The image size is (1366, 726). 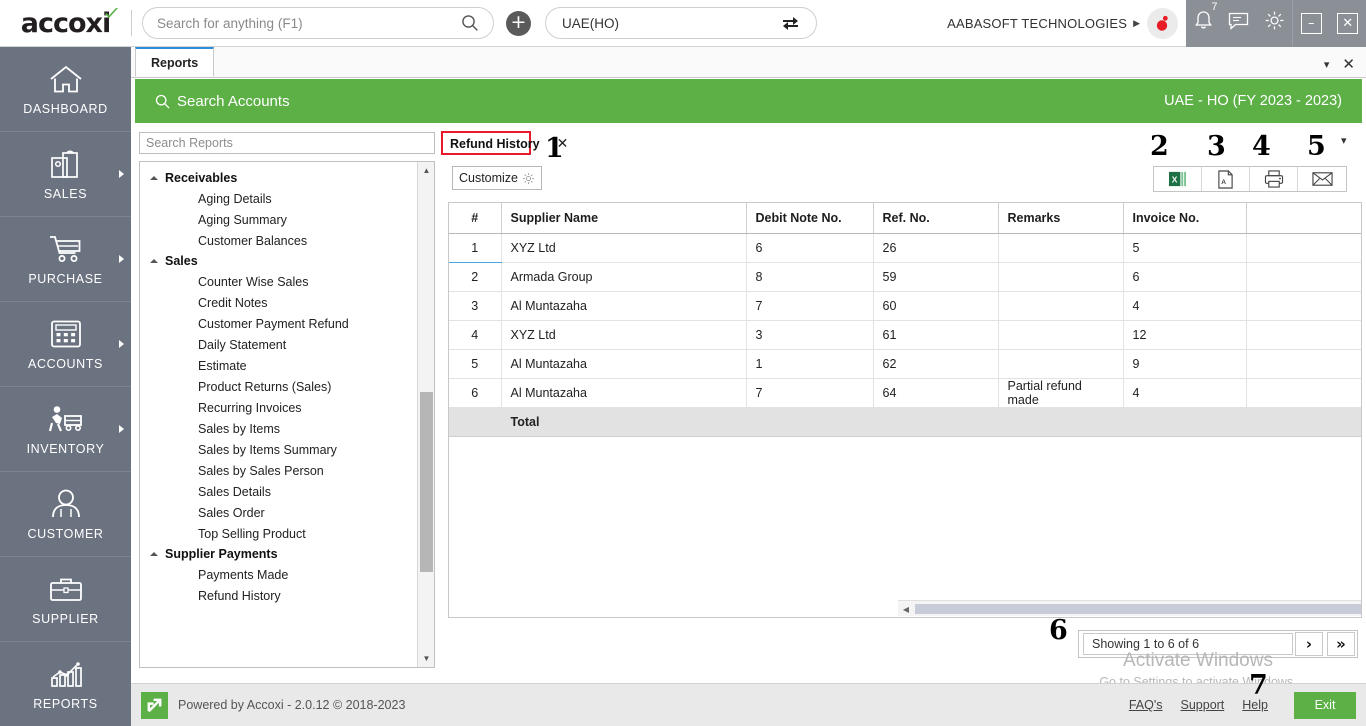 I want to click on email-button, so click(x=1322, y=179).